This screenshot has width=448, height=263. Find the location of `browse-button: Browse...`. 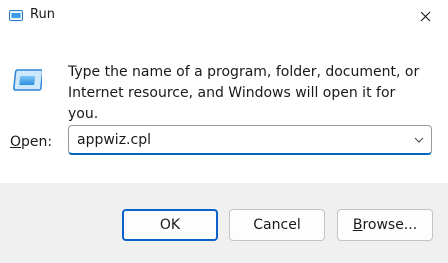

browse-button: Browse... is located at coordinates (385, 225).